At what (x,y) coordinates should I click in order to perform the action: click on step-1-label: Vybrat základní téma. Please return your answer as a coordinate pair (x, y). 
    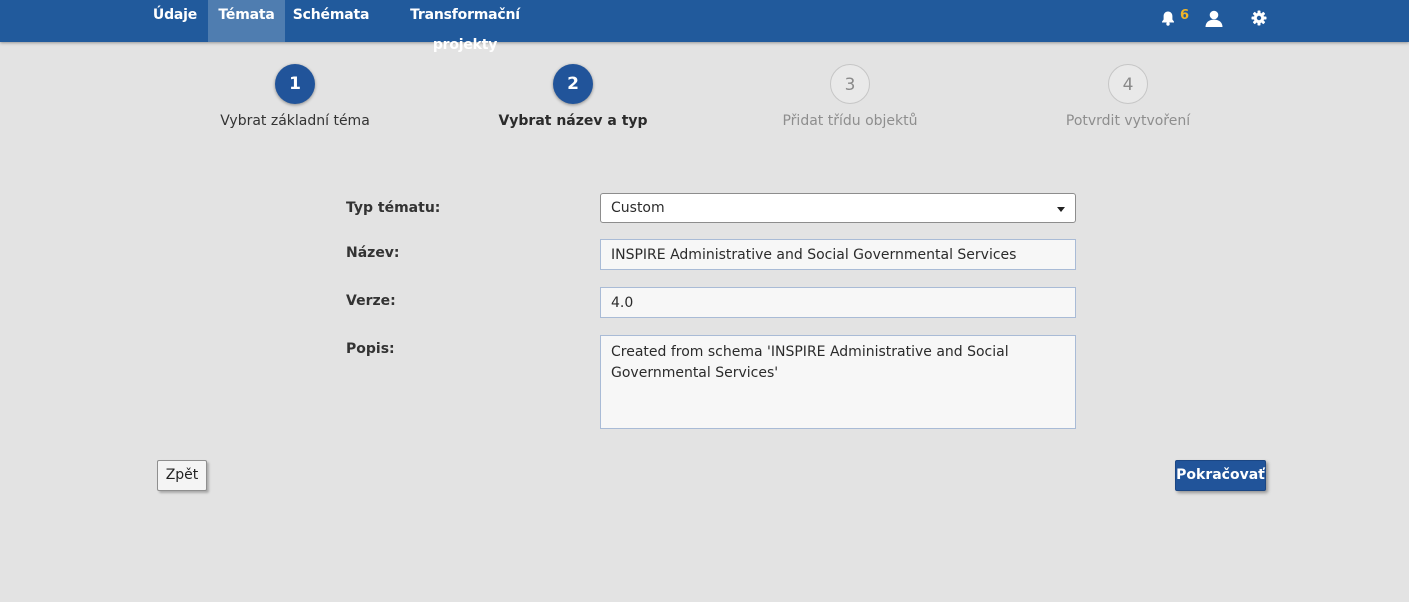
    Looking at the image, I should click on (295, 121).